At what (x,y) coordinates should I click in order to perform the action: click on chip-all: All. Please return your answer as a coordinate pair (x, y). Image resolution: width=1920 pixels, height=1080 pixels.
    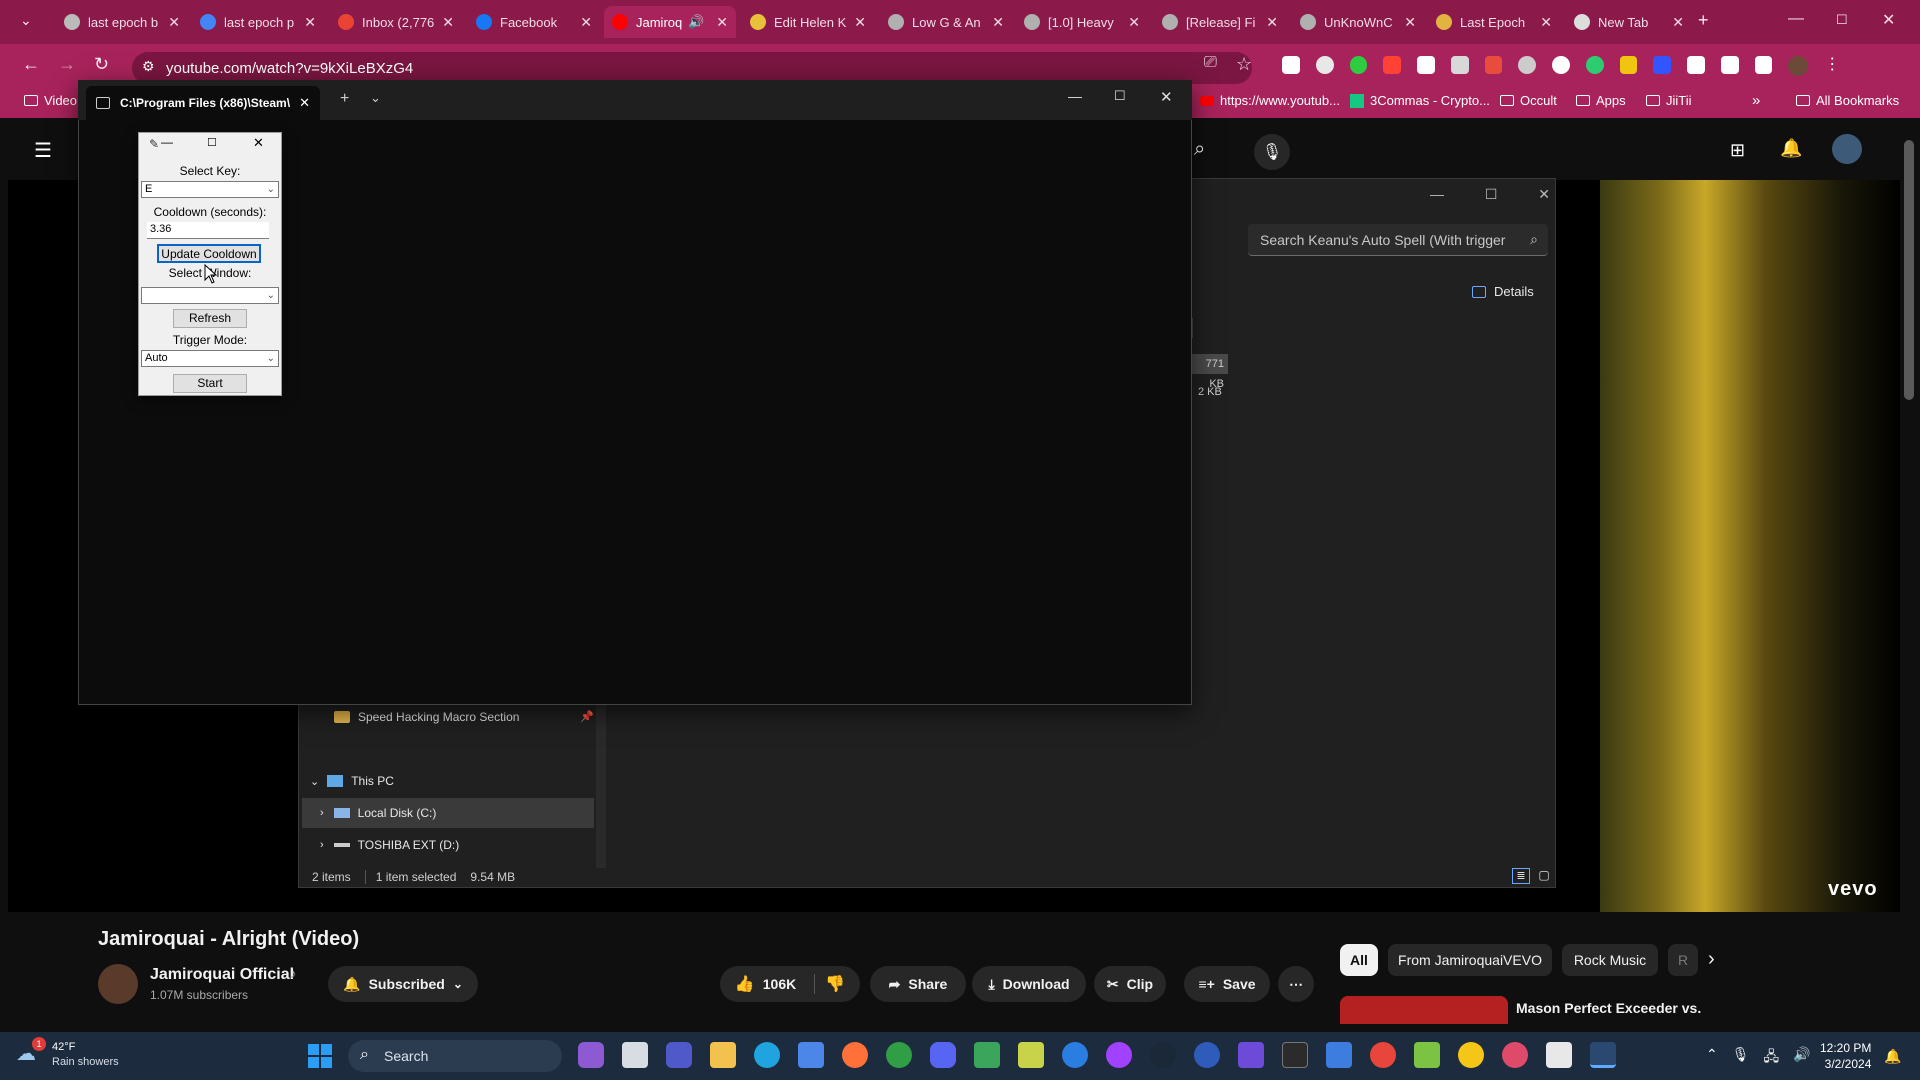
    Looking at the image, I should click on (1359, 960).